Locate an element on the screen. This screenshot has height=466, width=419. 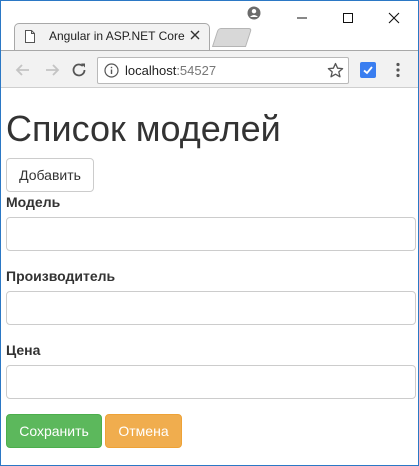
title-bar: Angular in ASP.NET Core is located at coordinates (209, 26).